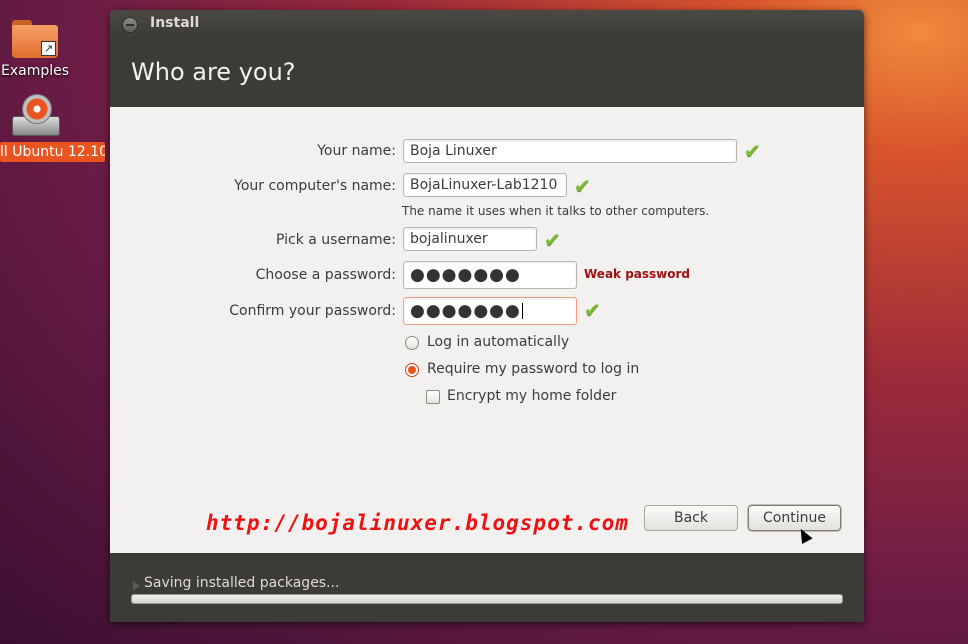  I want to click on desktop-icon-label: Examples, so click(35, 71).